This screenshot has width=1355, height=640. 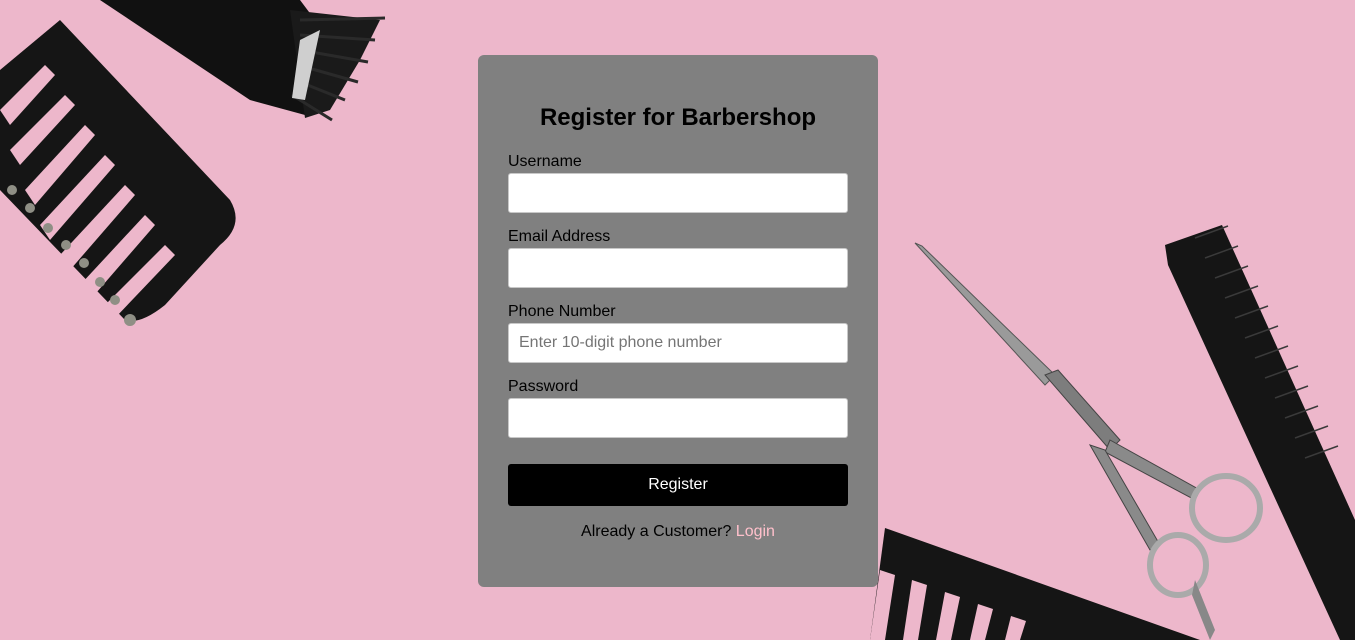 I want to click on email-input, so click(x=678, y=268).